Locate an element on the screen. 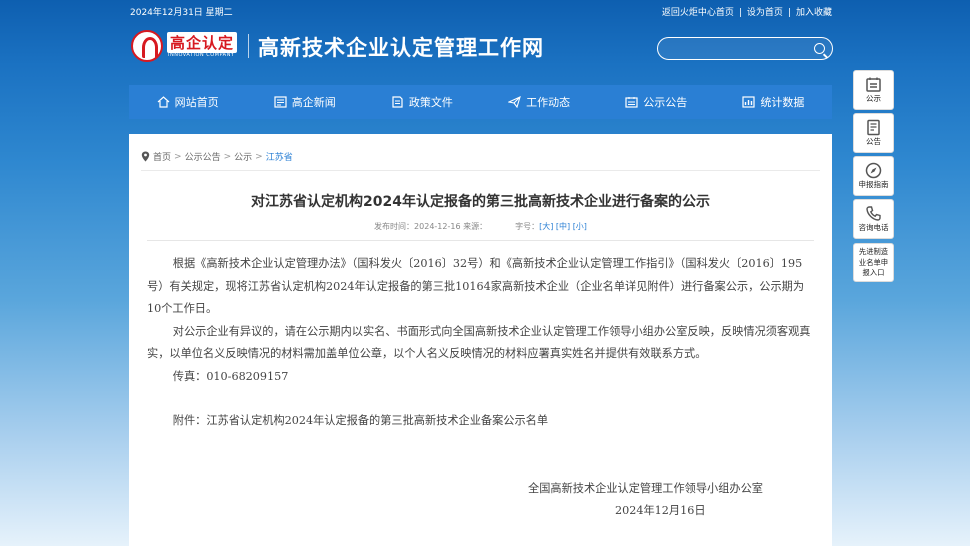 This screenshot has width=970, height=546. font-size-label: 字号： is located at coordinates (527, 226).